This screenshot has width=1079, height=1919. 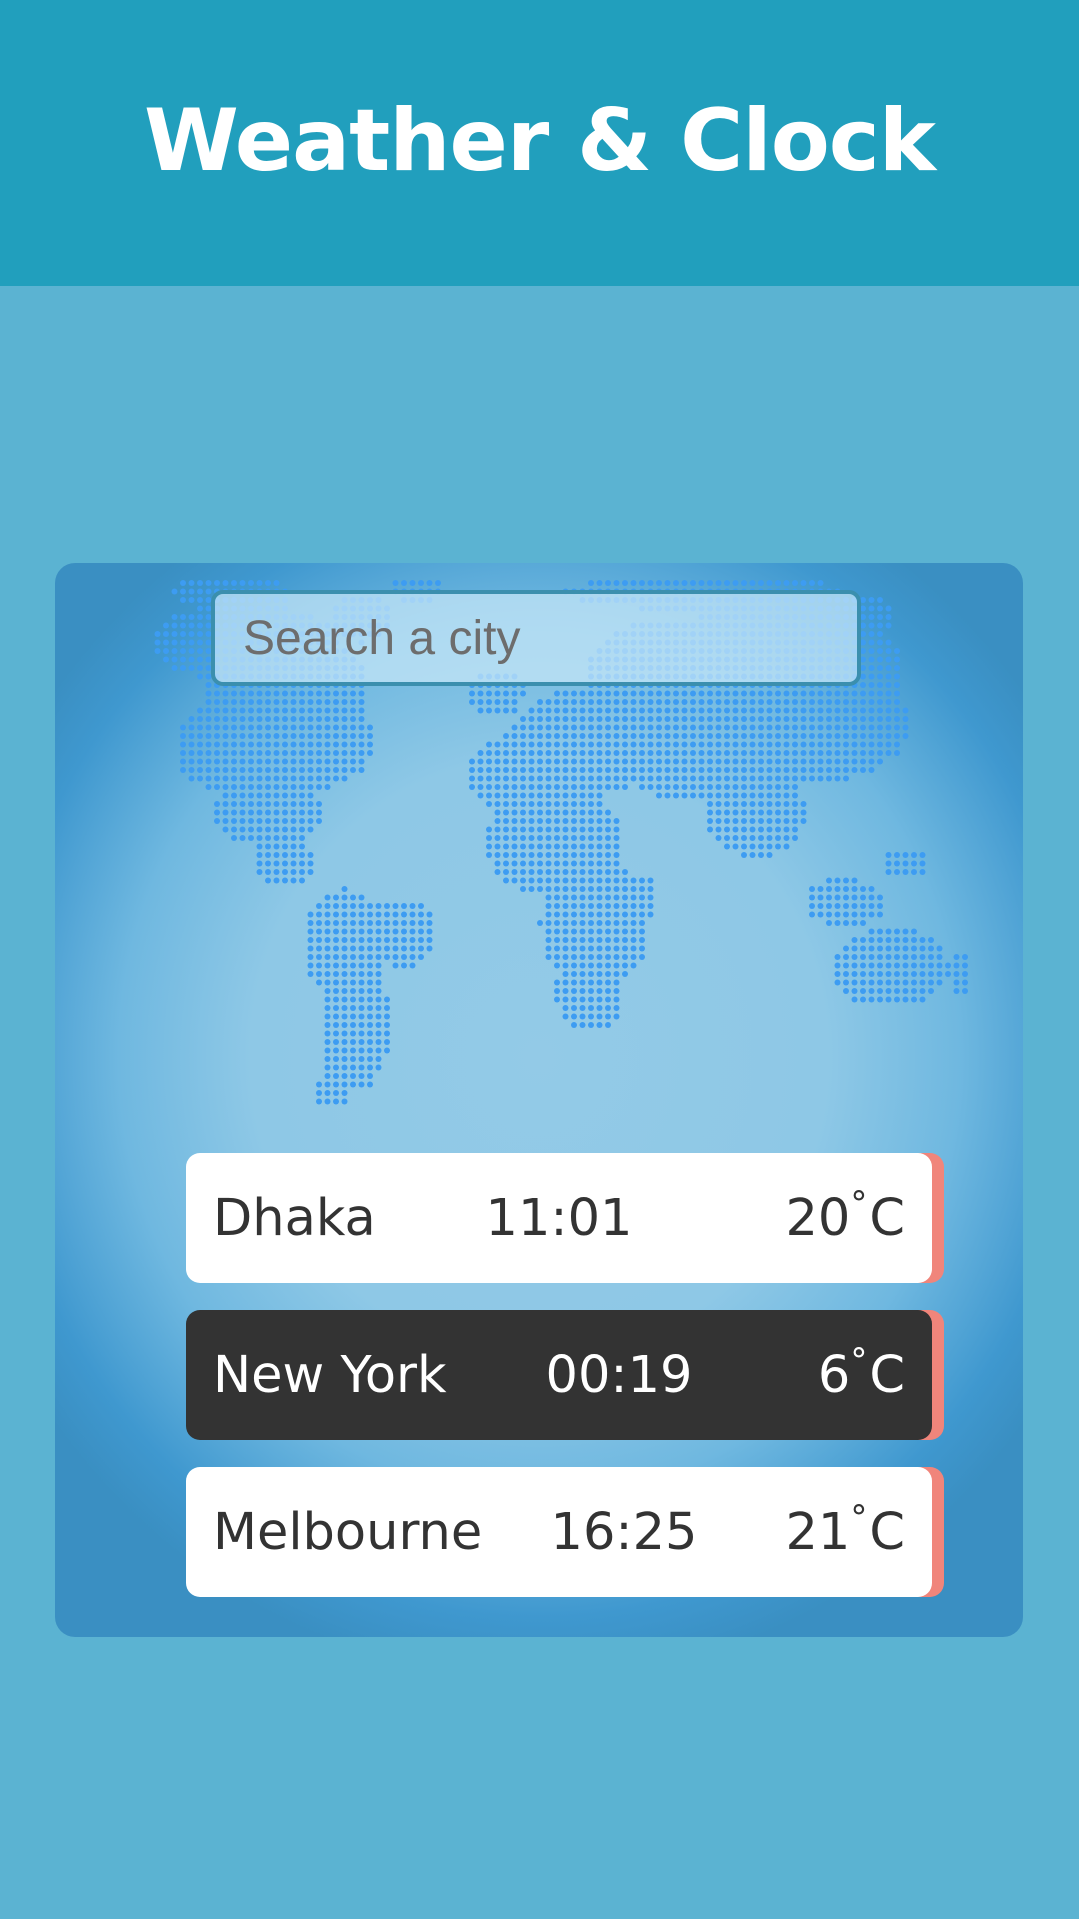 What do you see at coordinates (818, 1218) in the screenshot?
I see `temperature-value: 20` at bounding box center [818, 1218].